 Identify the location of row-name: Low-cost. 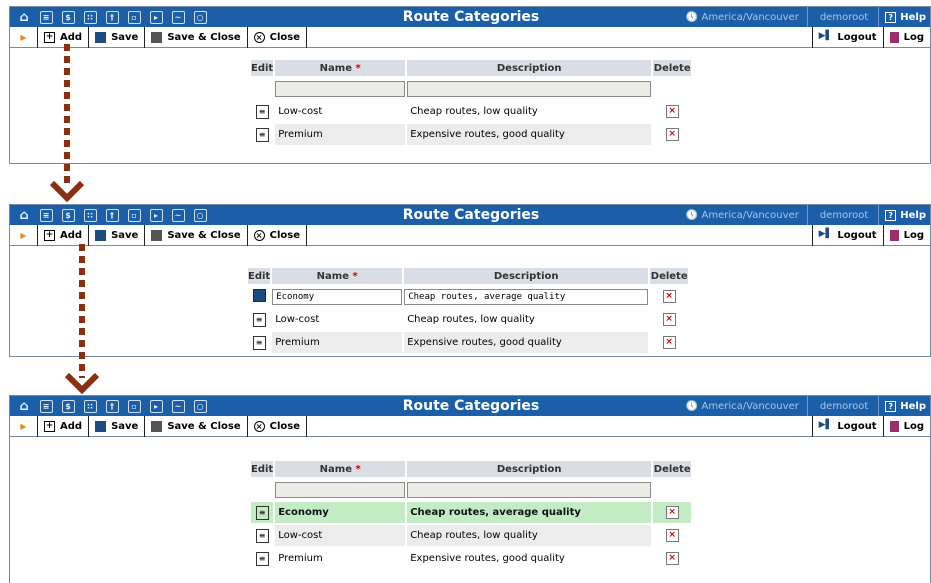
(340, 535).